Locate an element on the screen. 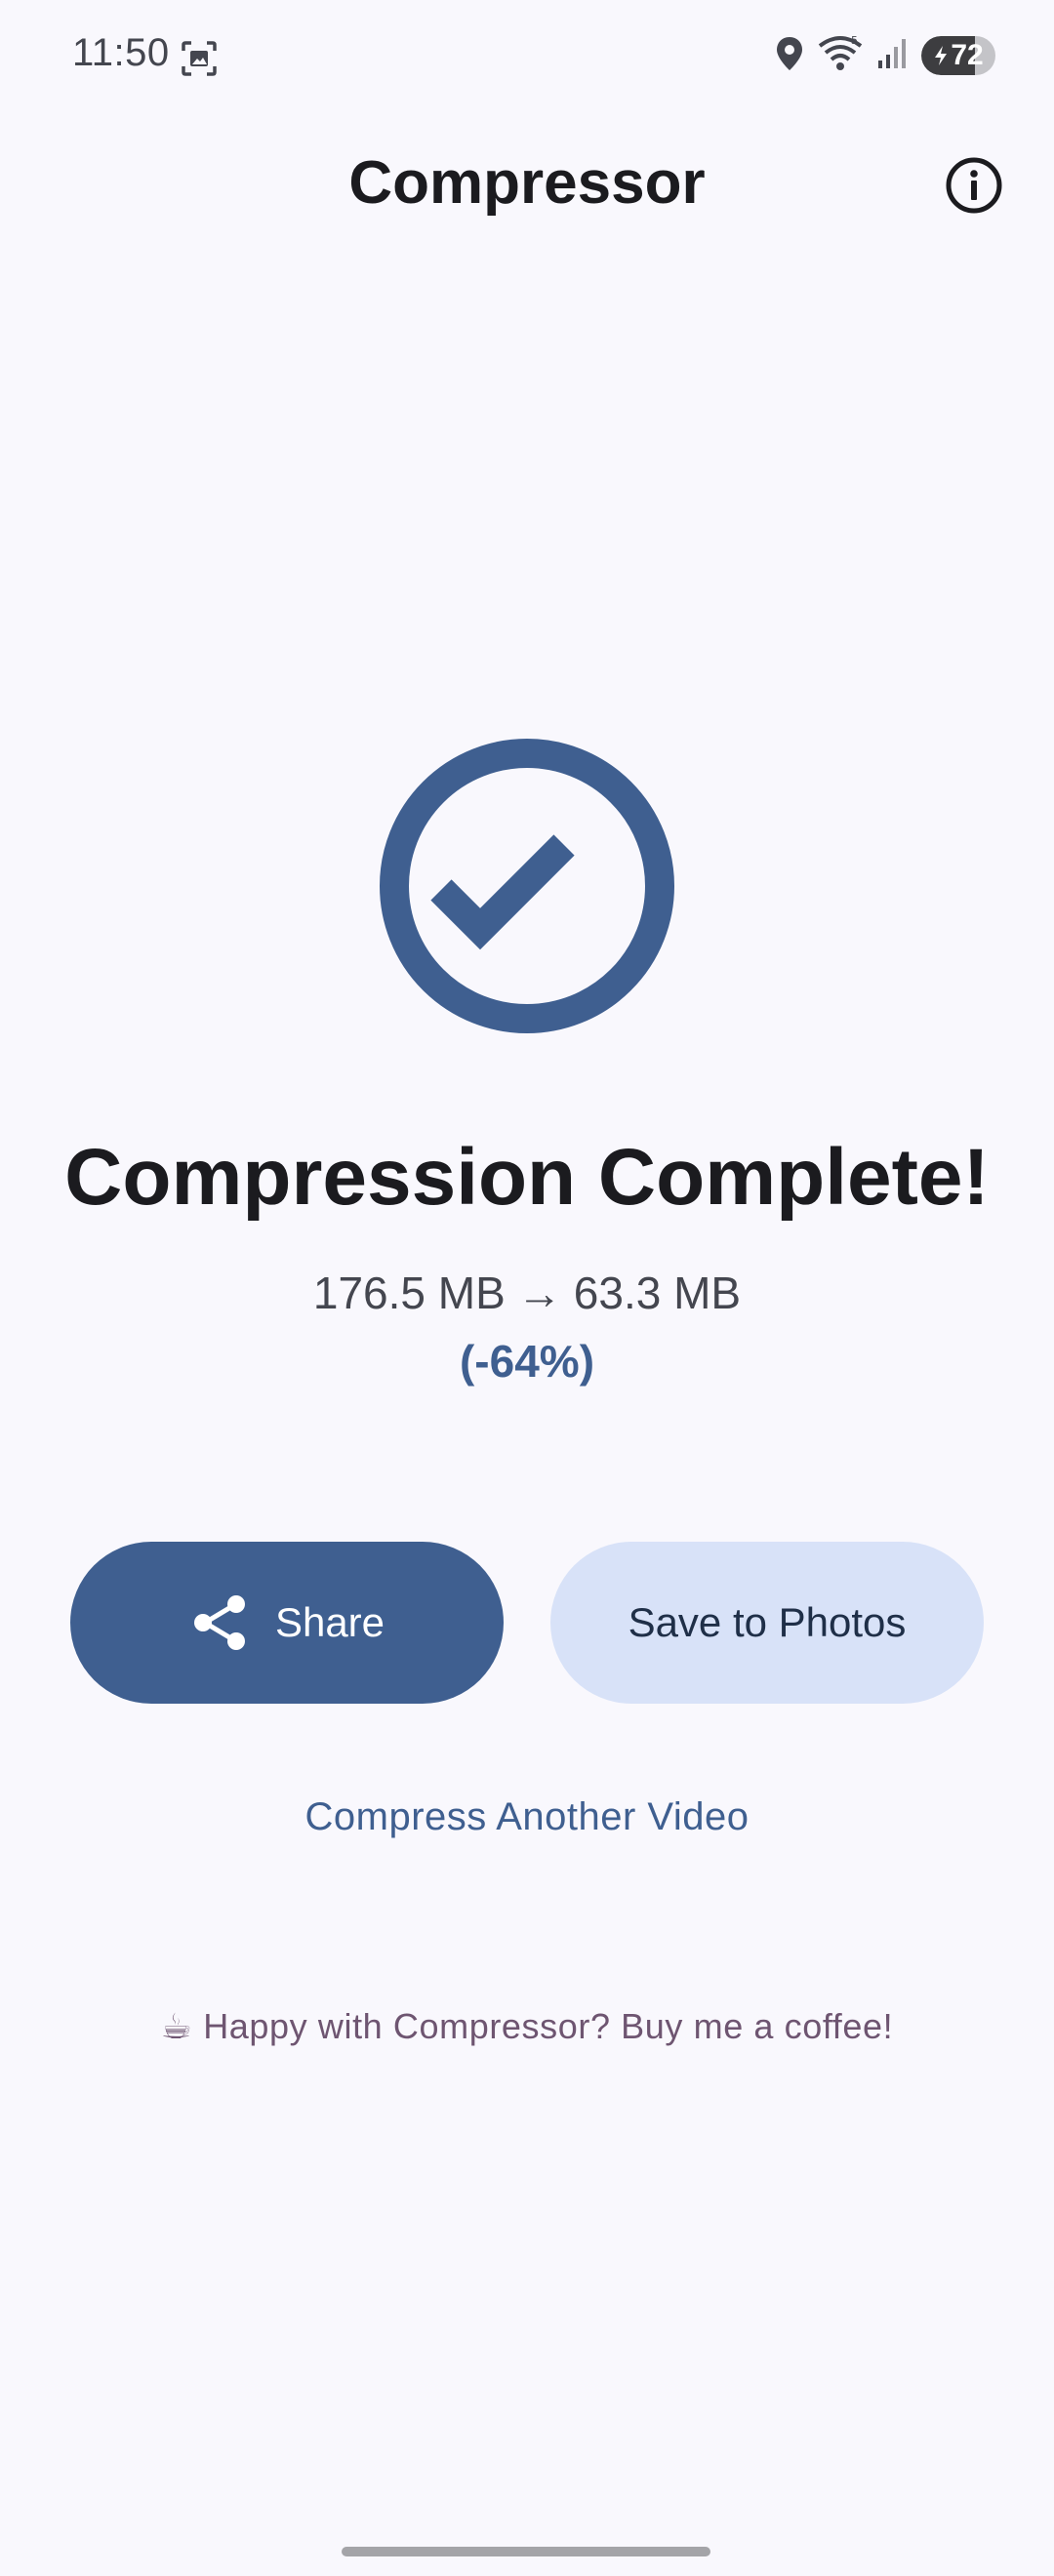 Image resolution: width=1054 pixels, height=2576 pixels. size-summary: 176.5 MB → 63.3 MB is located at coordinates (527, 1293).